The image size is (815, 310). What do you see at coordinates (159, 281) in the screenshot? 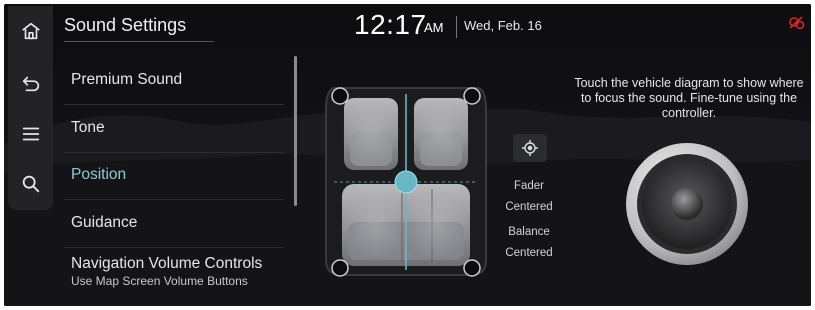
I see `menu-item-sublabel: Use Map Screen Volume Buttons` at bounding box center [159, 281].